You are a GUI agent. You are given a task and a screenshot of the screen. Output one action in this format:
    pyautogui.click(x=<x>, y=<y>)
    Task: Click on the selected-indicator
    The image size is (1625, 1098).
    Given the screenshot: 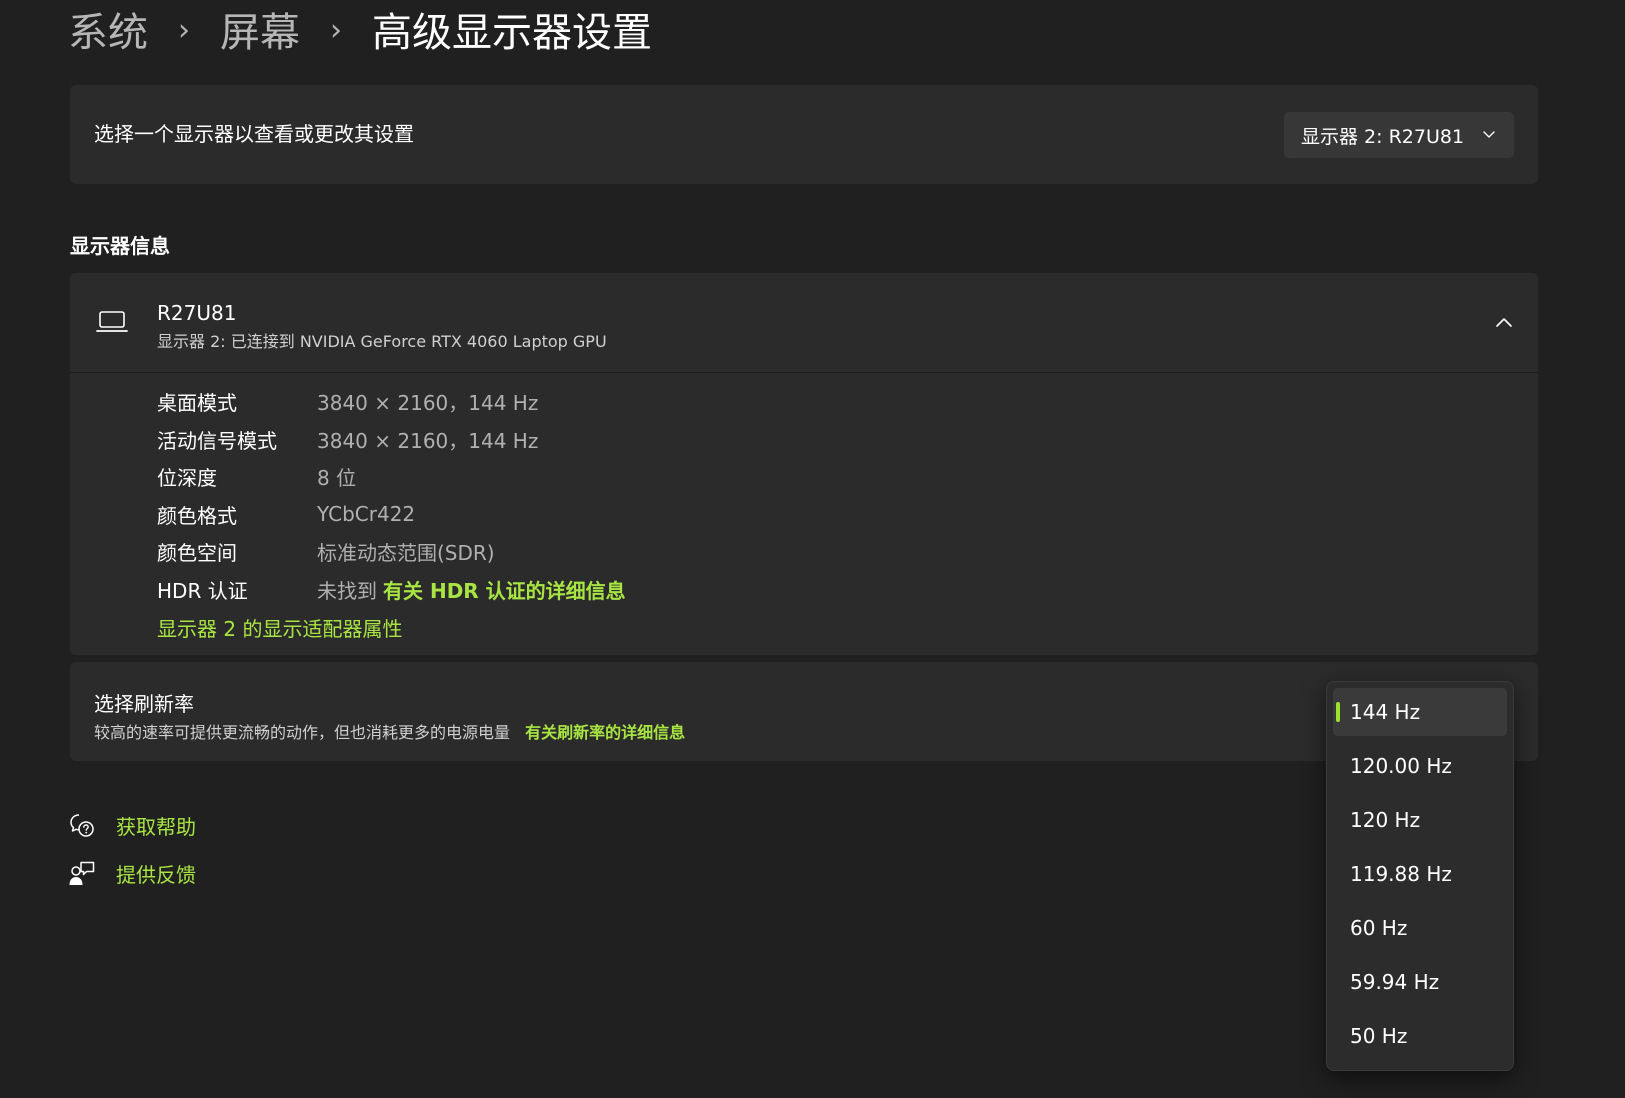 What is the action you would take?
    pyautogui.click(x=1338, y=712)
    